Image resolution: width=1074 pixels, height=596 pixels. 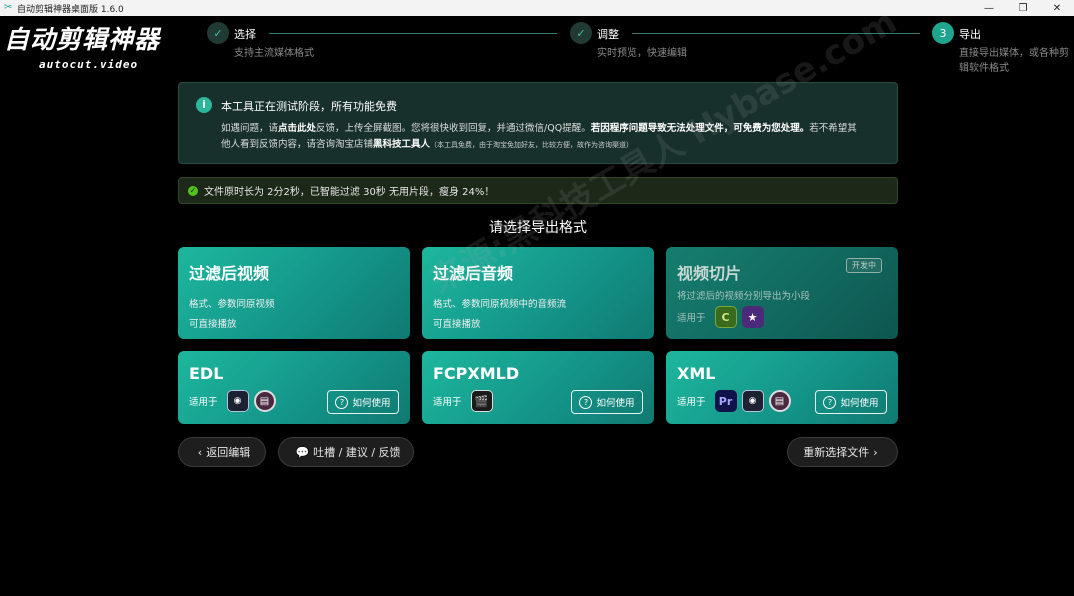 What do you see at coordinates (696, 373) in the screenshot?
I see `card-title: XML` at bounding box center [696, 373].